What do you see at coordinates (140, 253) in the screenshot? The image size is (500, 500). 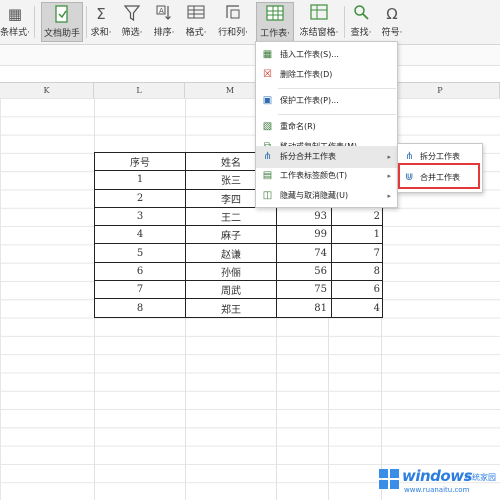 I see `table-cell: 5` at bounding box center [140, 253].